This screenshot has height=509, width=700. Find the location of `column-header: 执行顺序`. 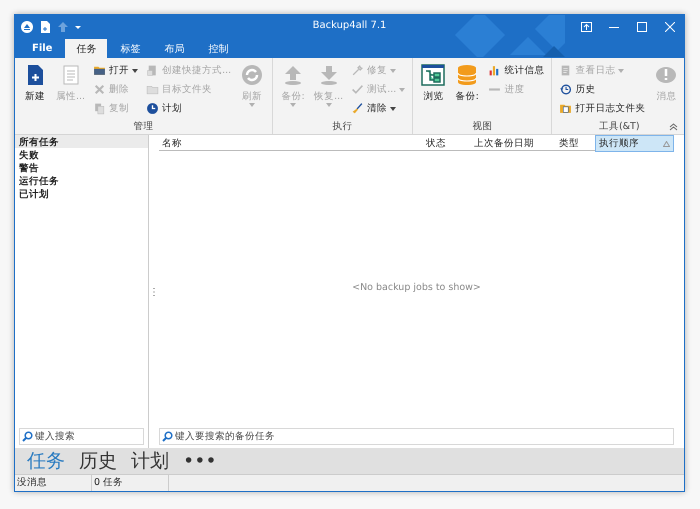

column-header: 执行顺序 is located at coordinates (634, 143).